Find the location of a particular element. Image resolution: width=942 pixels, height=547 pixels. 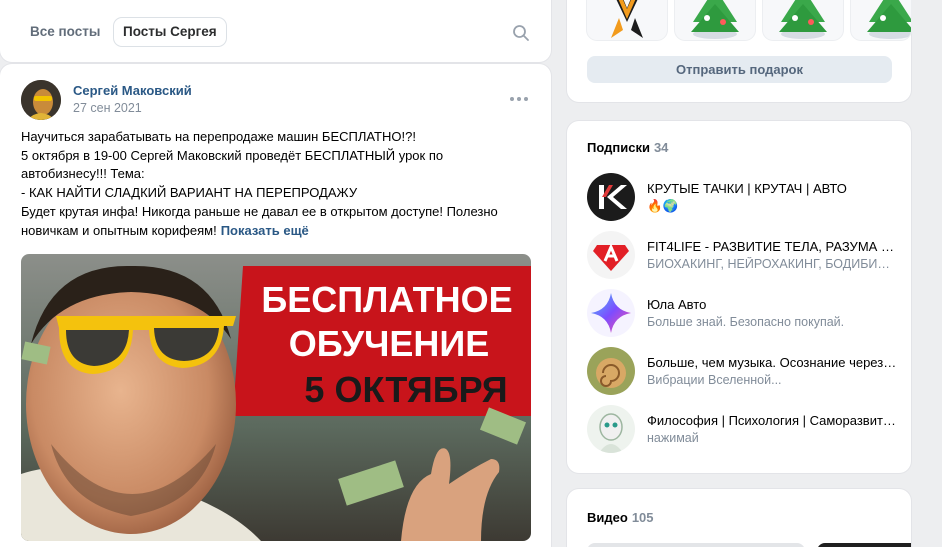

subscription-item: КРУТЫЕ ТАЧКИ | КРУТАЧ | АВТО 🔥🌍 is located at coordinates (747, 197).